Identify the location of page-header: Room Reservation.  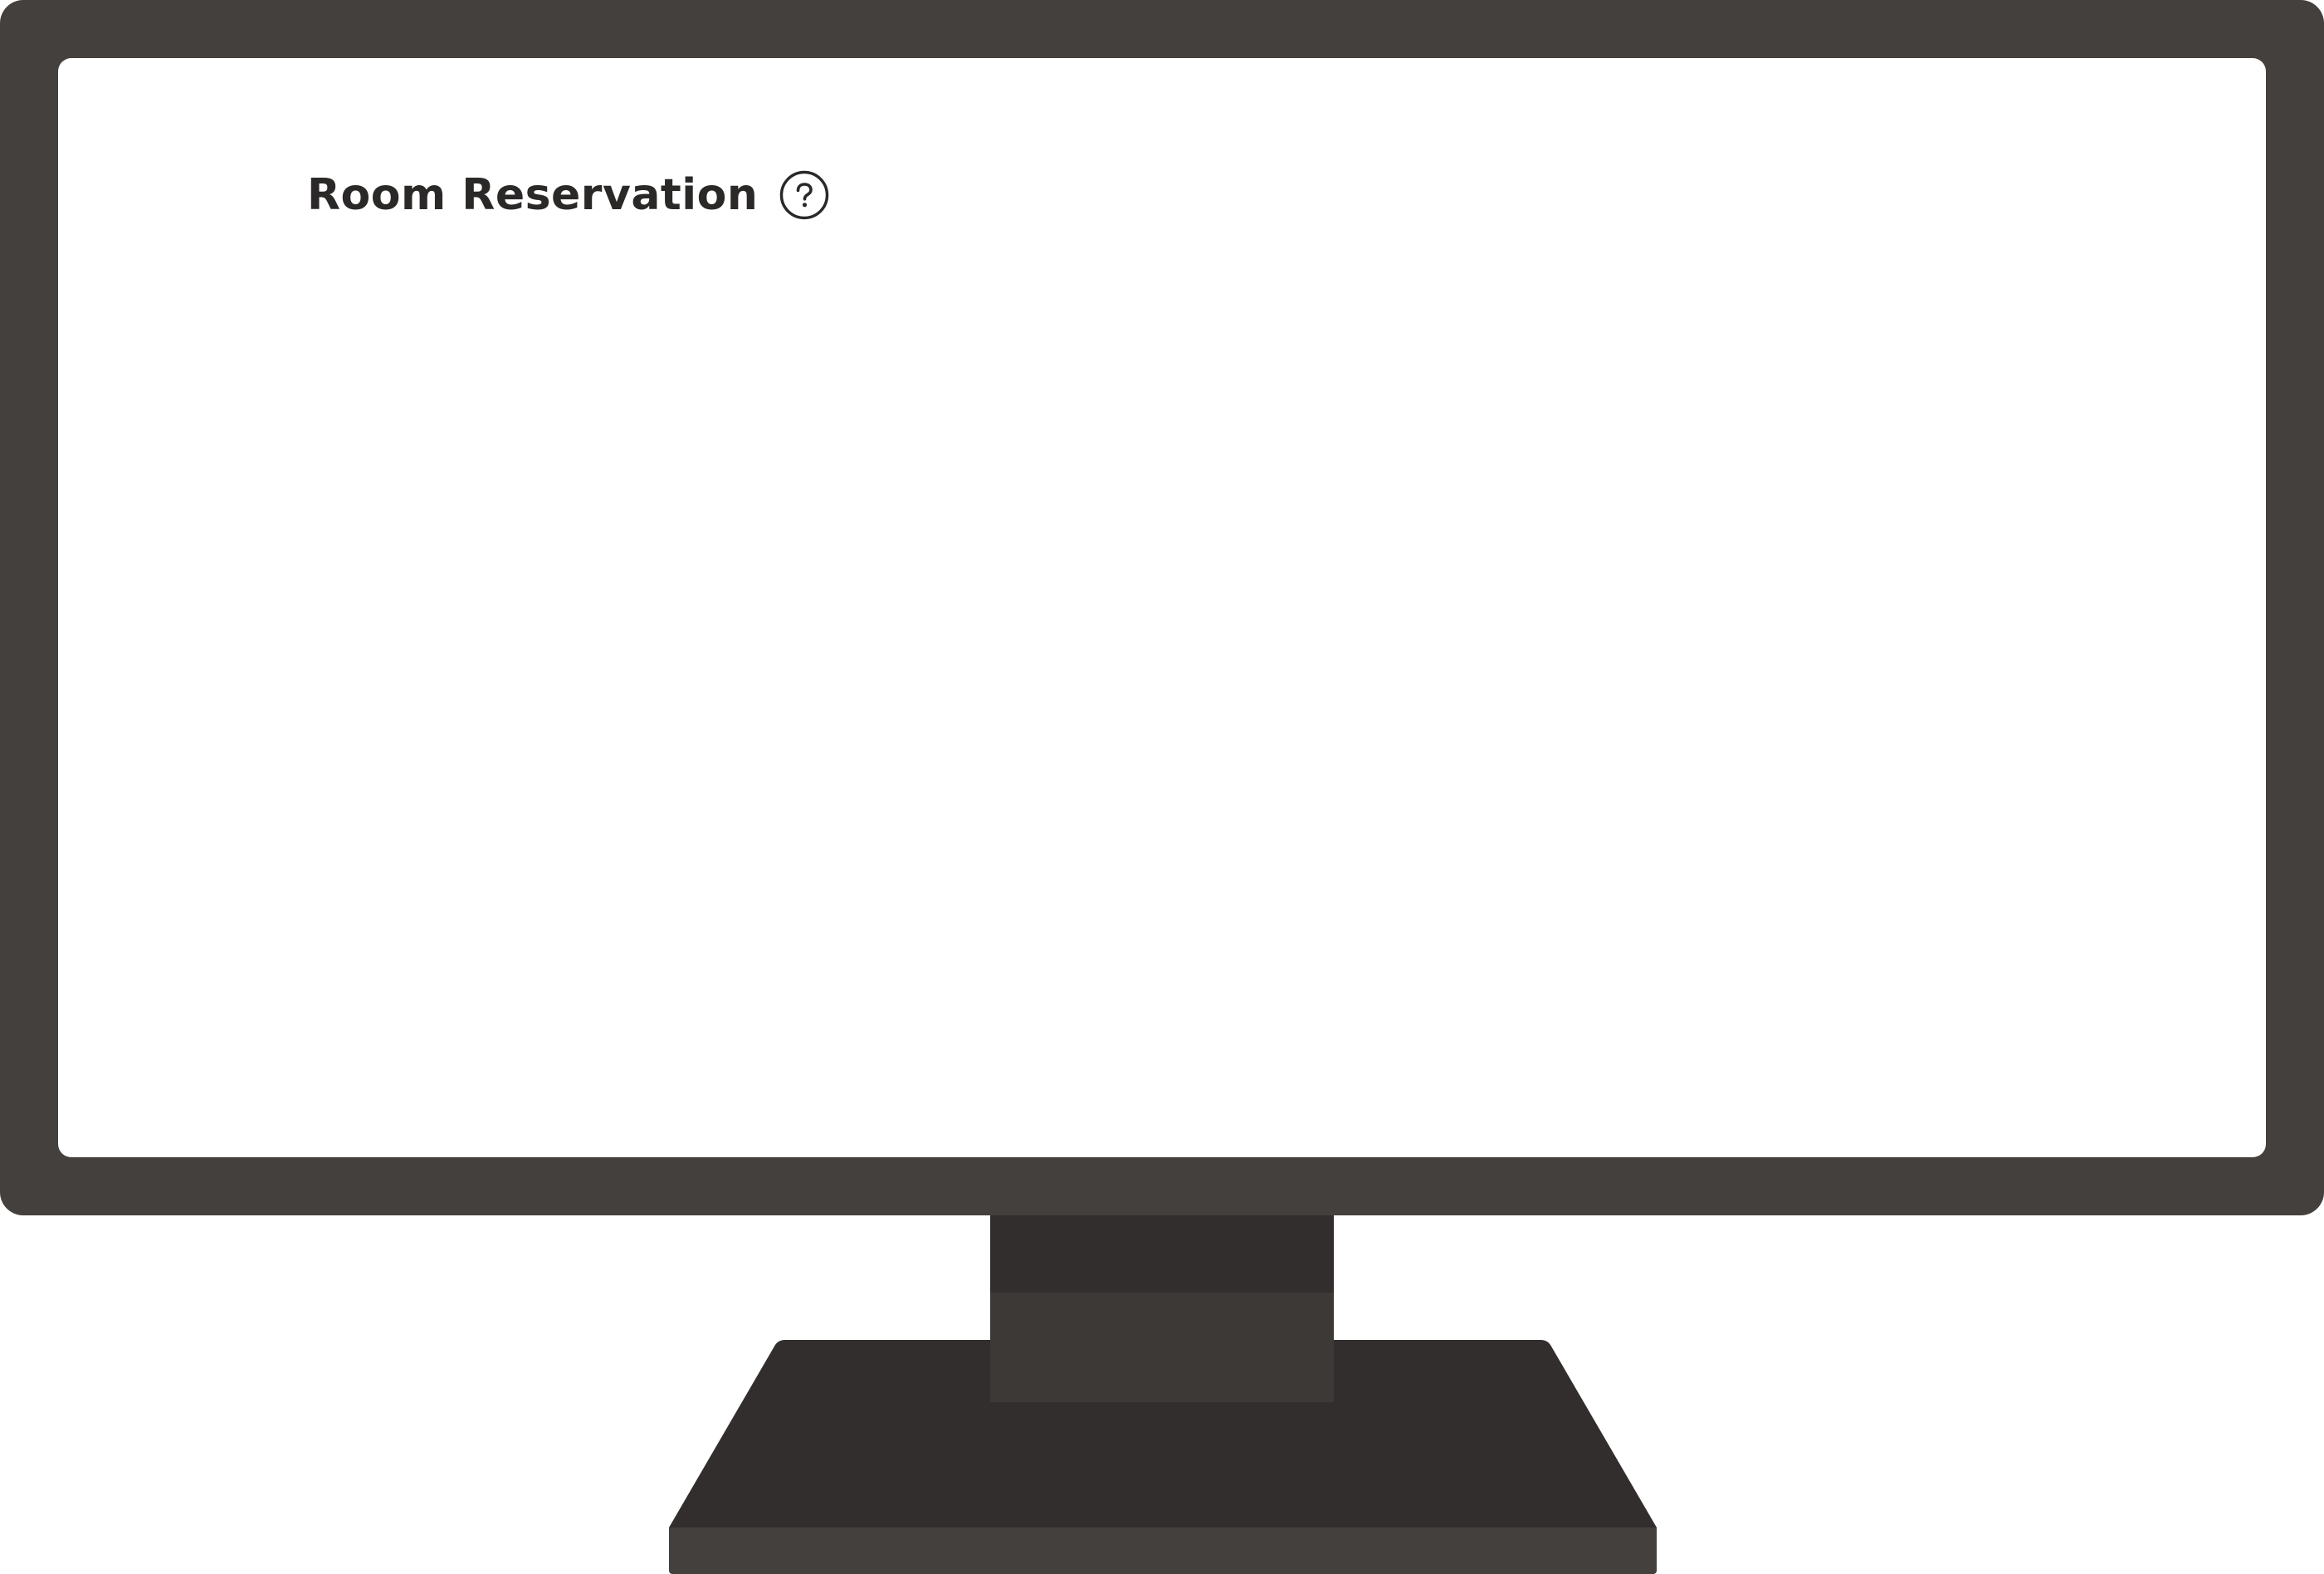
(568, 195).